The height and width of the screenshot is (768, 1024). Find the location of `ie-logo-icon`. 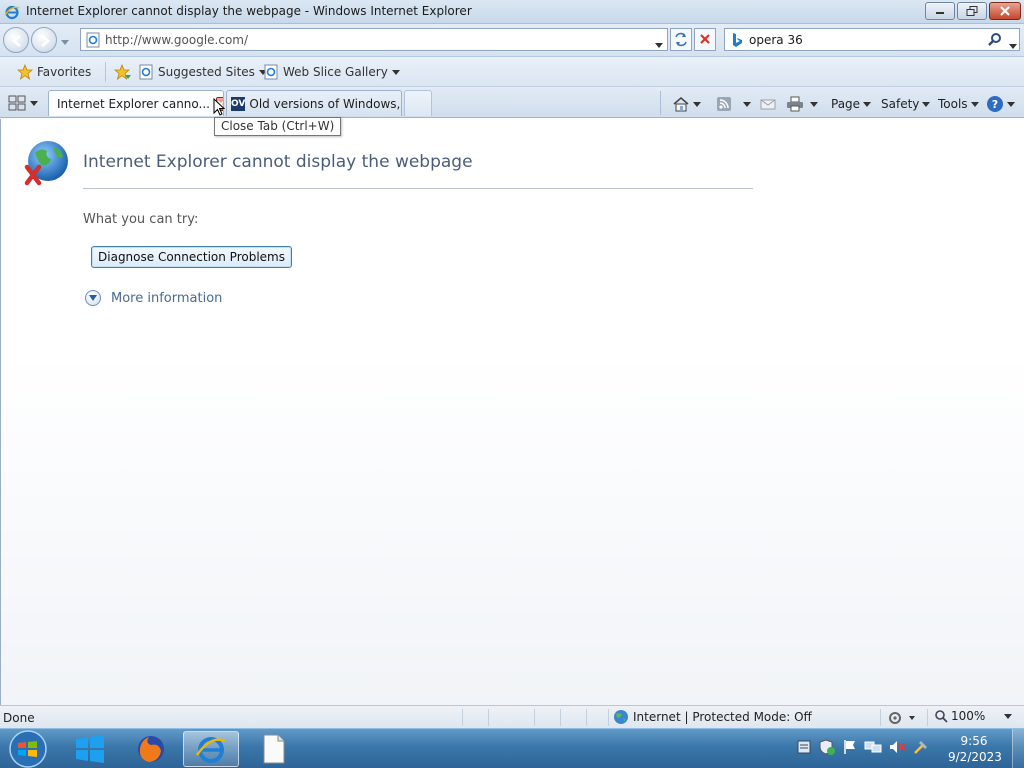

ie-logo-icon is located at coordinates (12, 12).